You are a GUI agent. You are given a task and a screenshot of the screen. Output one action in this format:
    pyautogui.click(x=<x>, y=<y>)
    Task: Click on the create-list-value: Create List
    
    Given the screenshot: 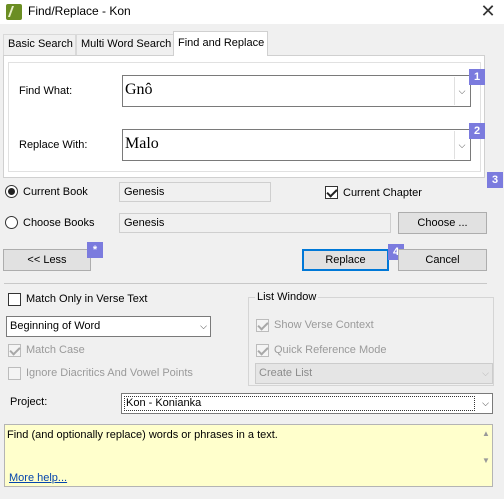 What is the action you would take?
    pyautogui.click(x=286, y=373)
    